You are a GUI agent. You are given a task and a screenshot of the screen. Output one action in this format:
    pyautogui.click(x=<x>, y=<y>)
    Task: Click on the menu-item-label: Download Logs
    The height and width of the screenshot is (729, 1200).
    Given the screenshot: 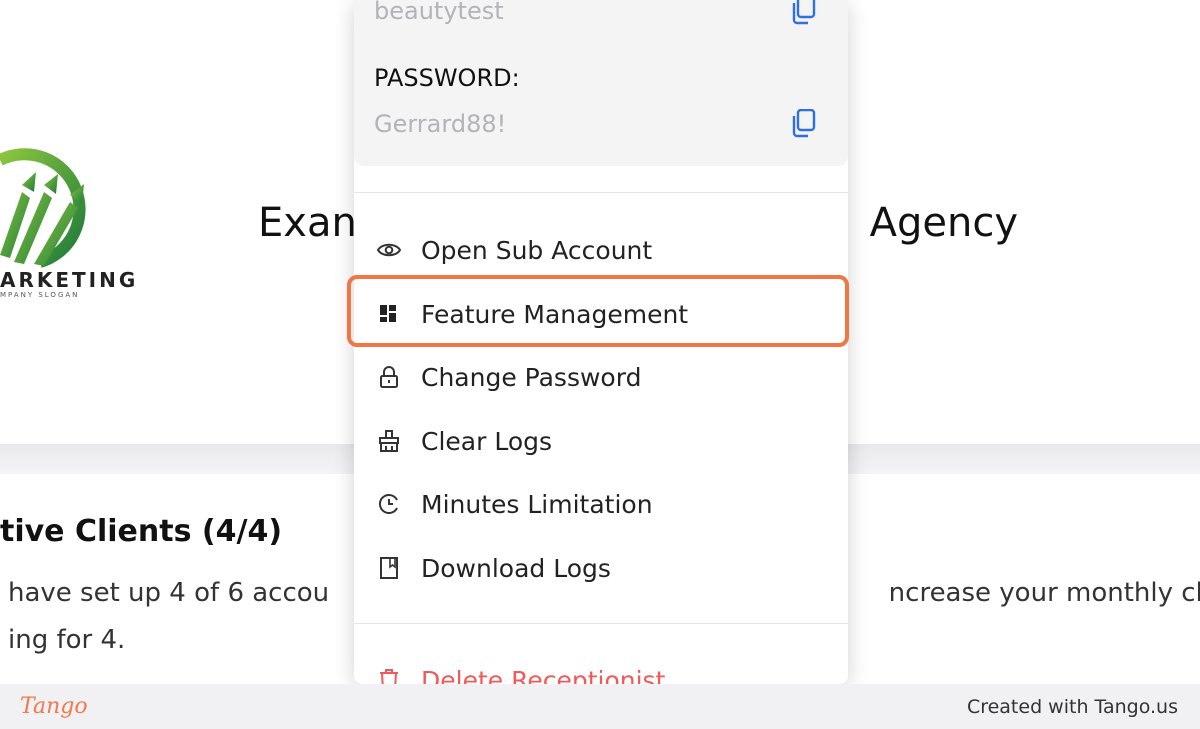 What is the action you would take?
    pyautogui.click(x=516, y=568)
    